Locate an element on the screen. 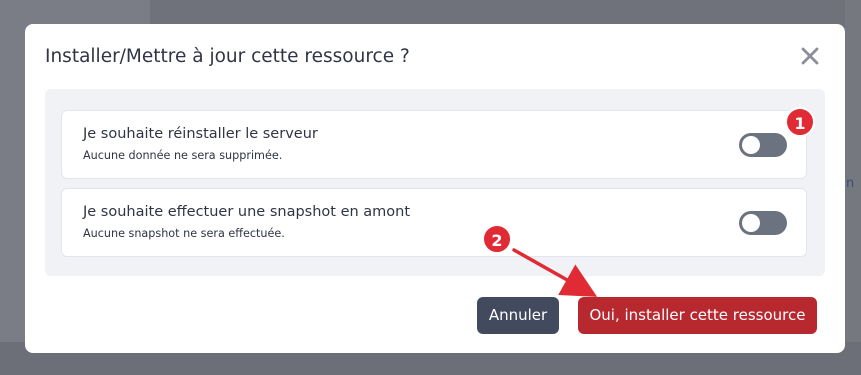 Image resolution: width=861 pixels, height=375 pixels. snapshot-toggle is located at coordinates (763, 223).